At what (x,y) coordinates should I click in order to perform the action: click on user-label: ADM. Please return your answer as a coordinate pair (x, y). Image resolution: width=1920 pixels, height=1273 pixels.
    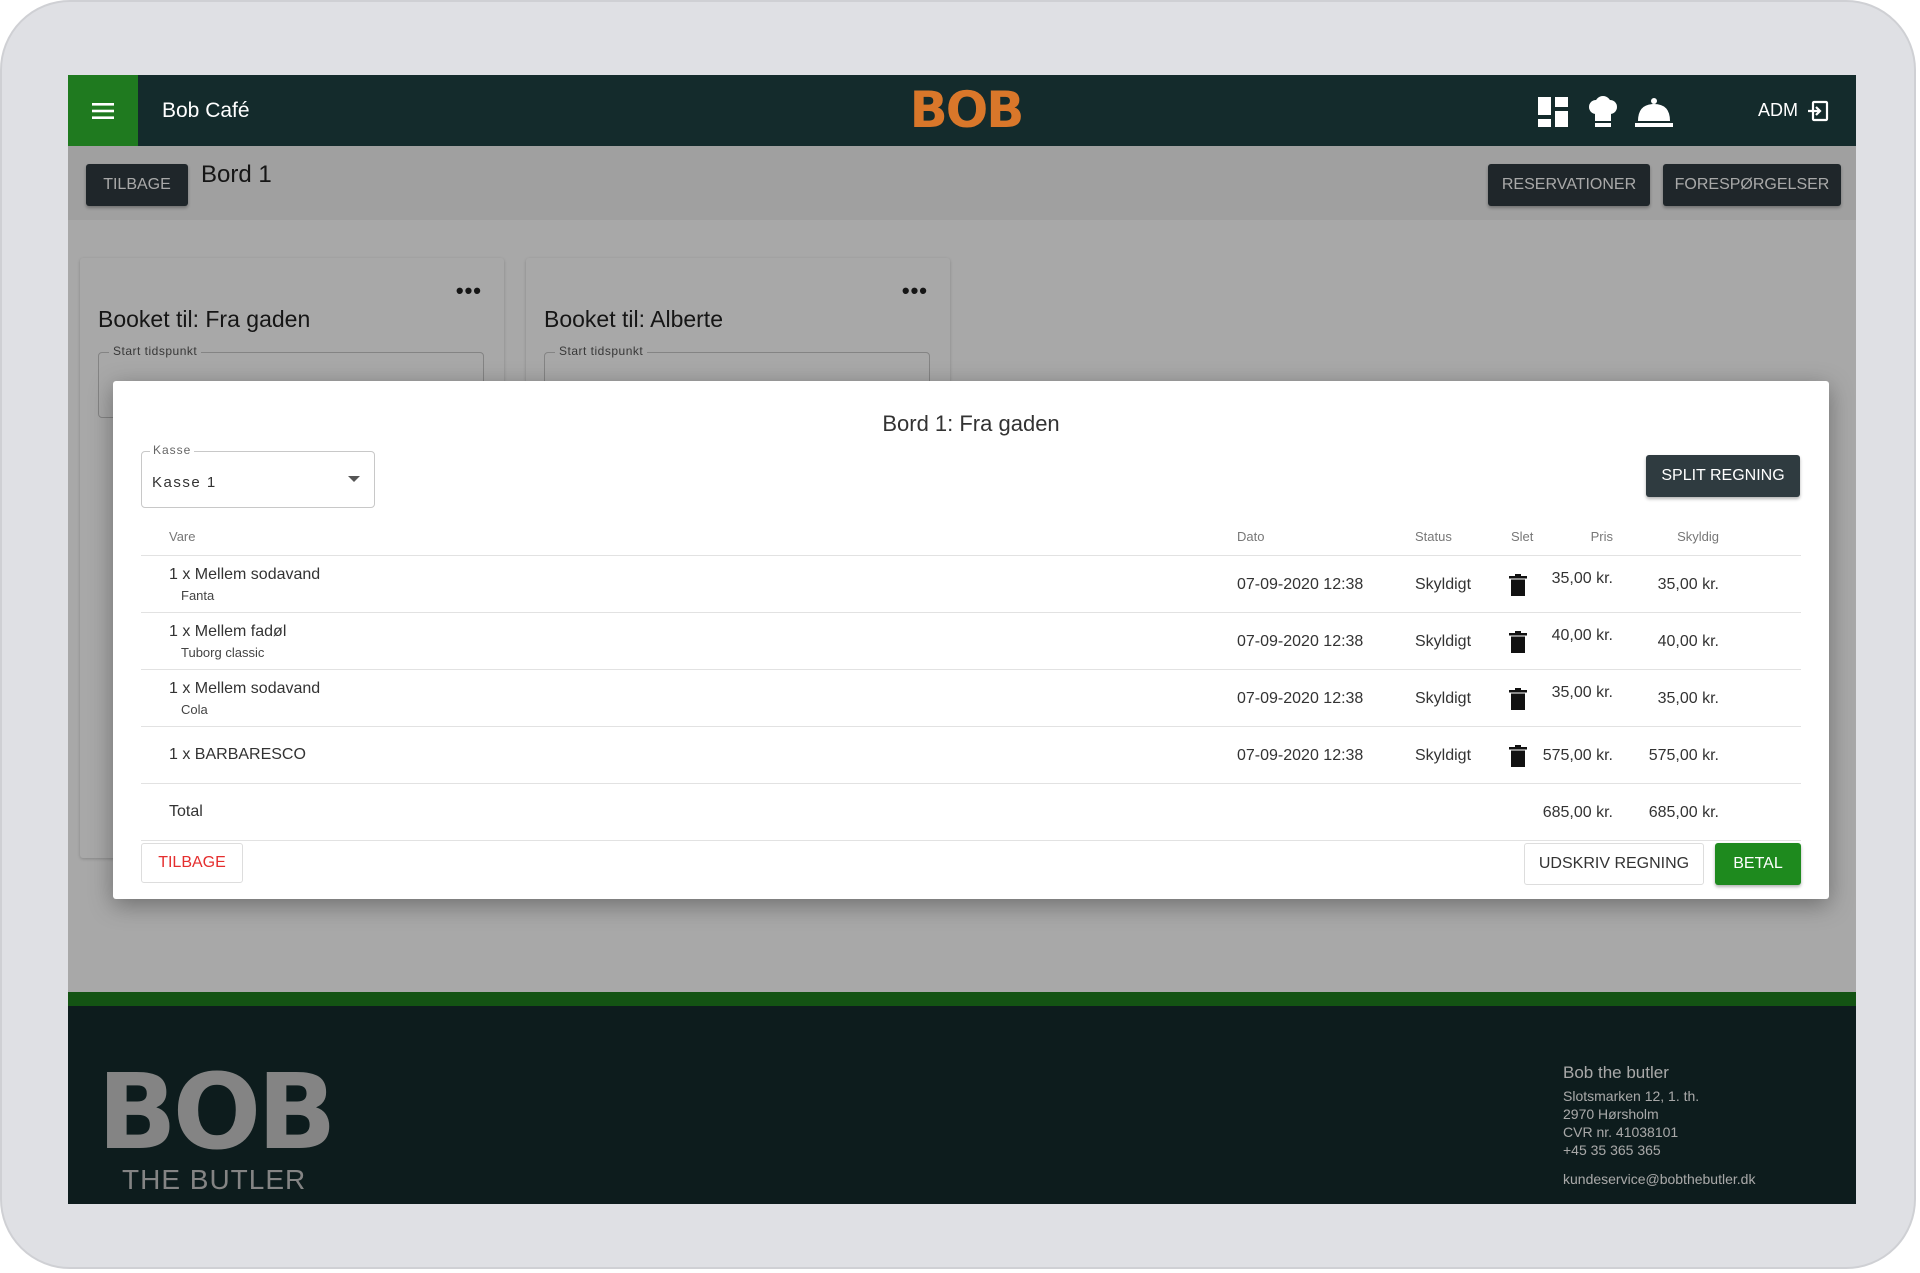
    Looking at the image, I should click on (1778, 110).